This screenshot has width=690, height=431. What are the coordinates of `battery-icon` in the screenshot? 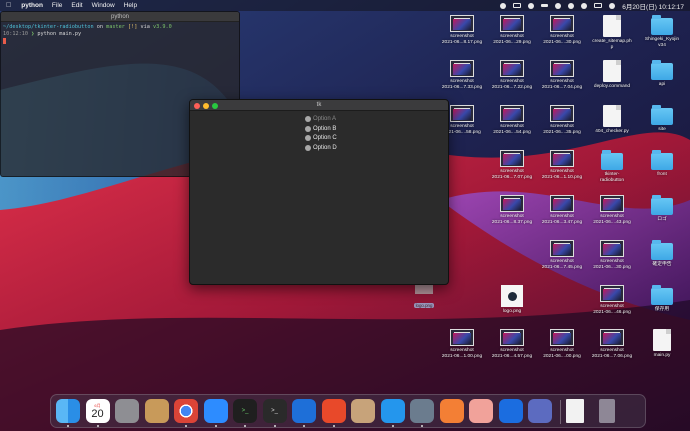 It's located at (545, 5).